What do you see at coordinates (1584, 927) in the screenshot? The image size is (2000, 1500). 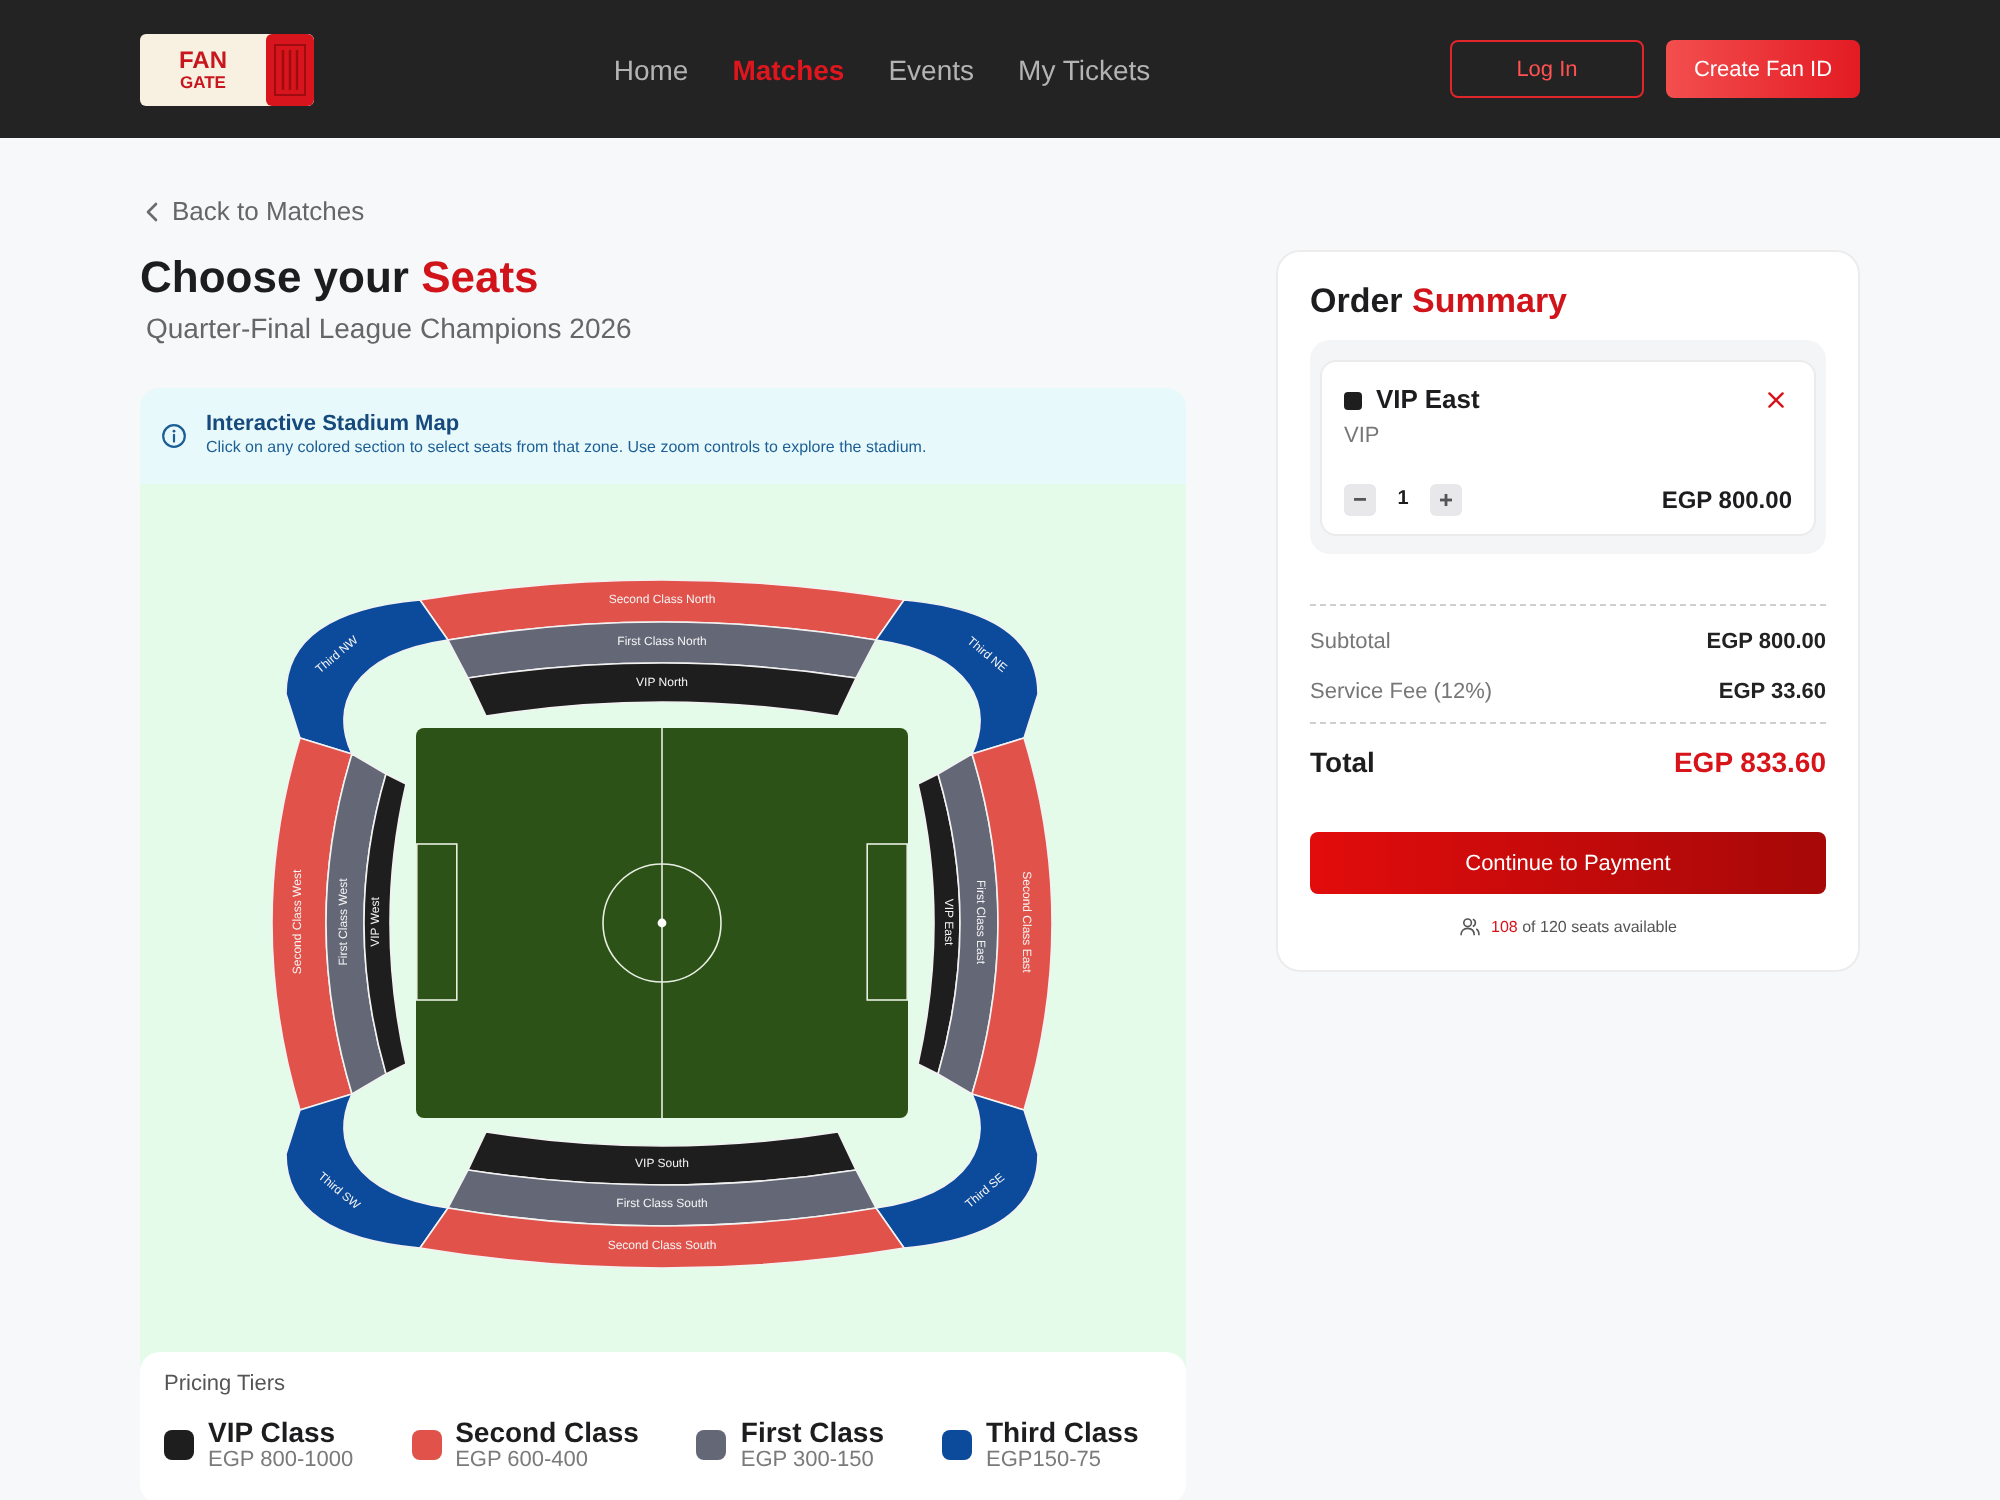 I see `seat-availability-text: 108 of 120 seats available` at bounding box center [1584, 927].